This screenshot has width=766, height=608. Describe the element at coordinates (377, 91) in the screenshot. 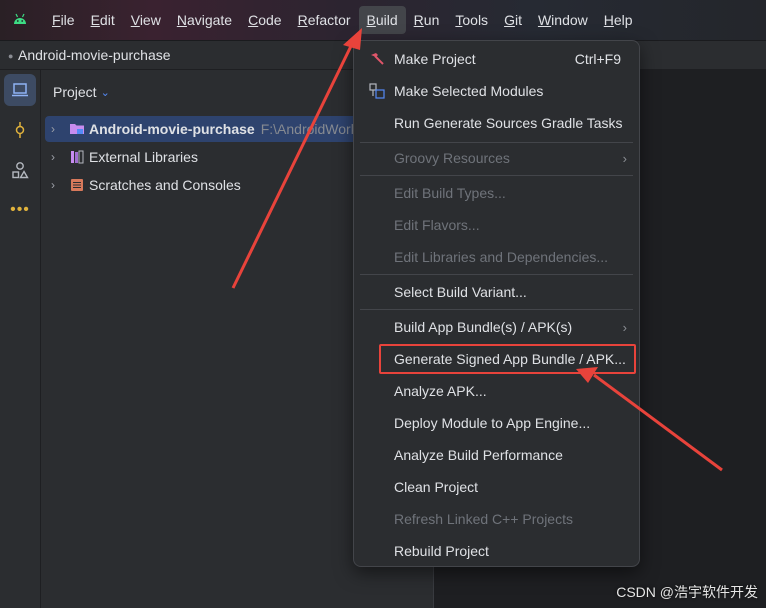

I see `make-modules-icon` at that location.